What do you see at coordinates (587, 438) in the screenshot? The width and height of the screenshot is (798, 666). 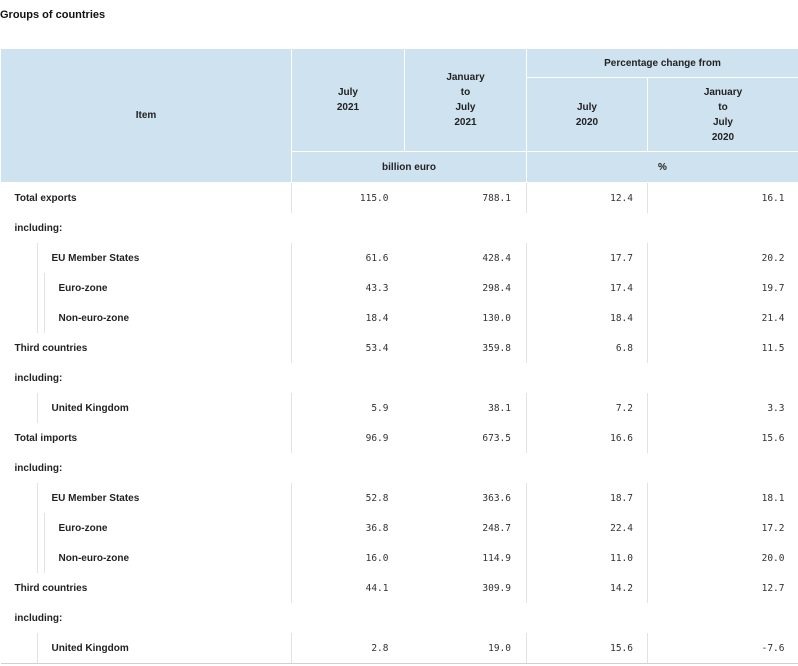 I see `change-july-2020: 16.6` at bounding box center [587, 438].